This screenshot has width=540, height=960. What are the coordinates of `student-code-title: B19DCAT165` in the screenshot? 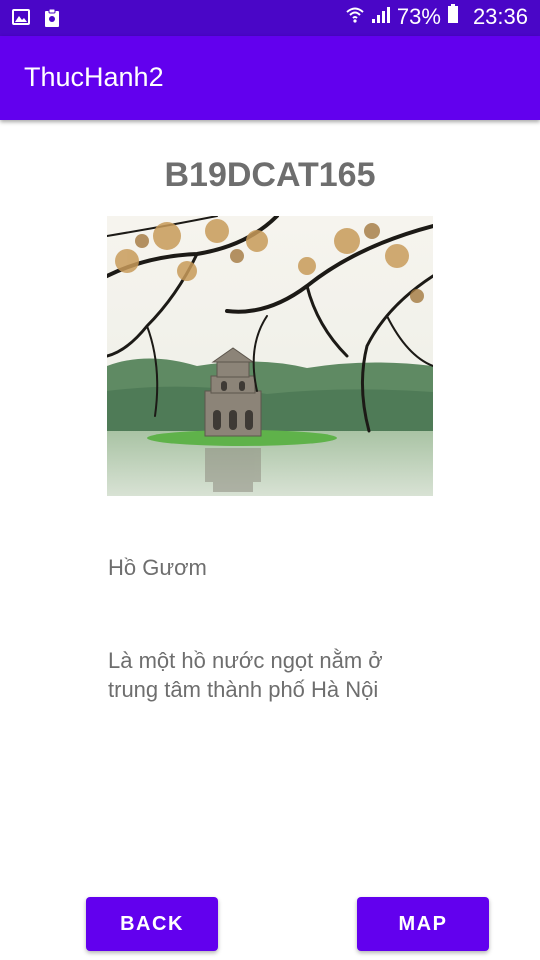 It's located at (270, 175).